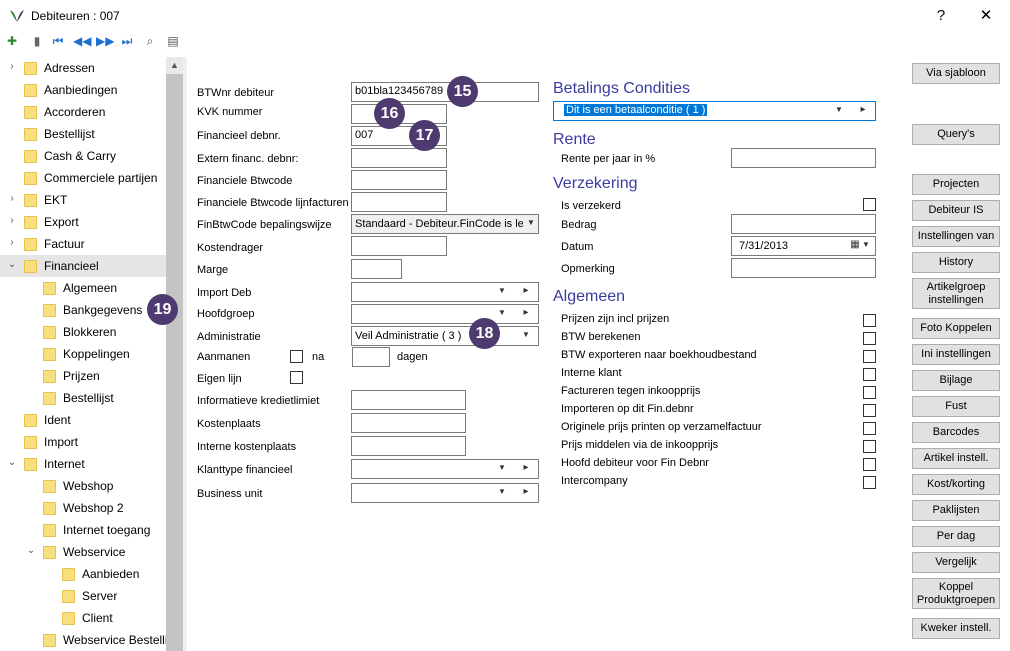 The image size is (1010, 651). What do you see at coordinates (445, 493) in the screenshot?
I see `business-unit-select: ▼ ▸` at bounding box center [445, 493].